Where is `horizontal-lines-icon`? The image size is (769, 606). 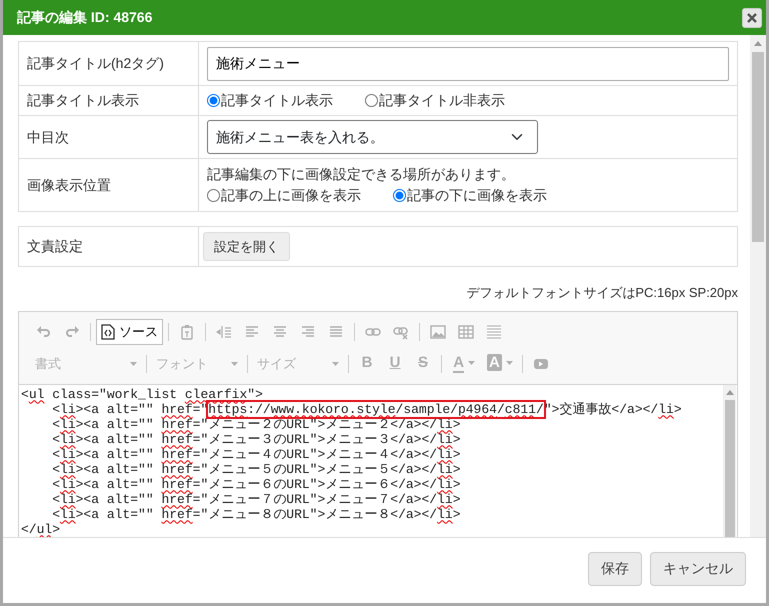 horizontal-lines-icon is located at coordinates (494, 332).